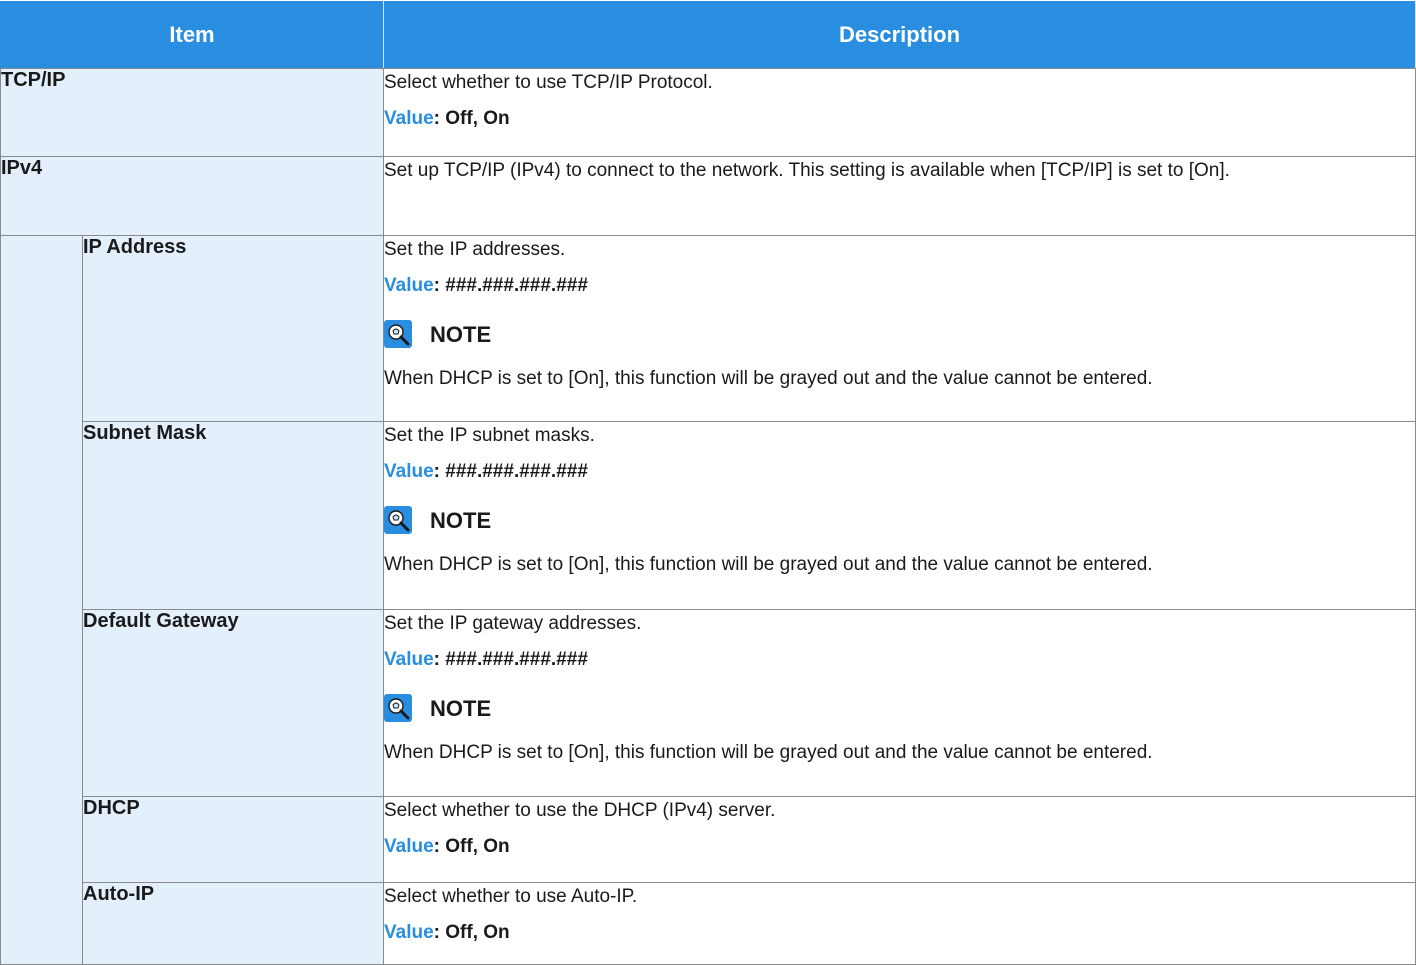 The height and width of the screenshot is (965, 1416). What do you see at coordinates (899, 34) in the screenshot?
I see `header-description: Description` at bounding box center [899, 34].